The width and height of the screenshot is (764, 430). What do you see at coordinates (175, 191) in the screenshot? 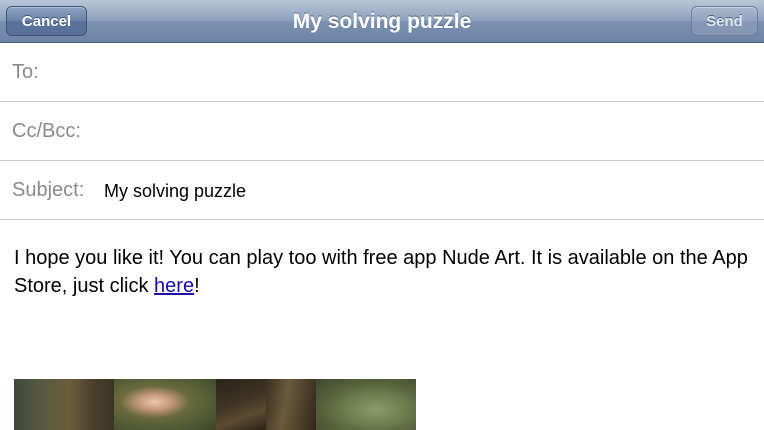
I see `subject-value: My solving puzzle` at bounding box center [175, 191].